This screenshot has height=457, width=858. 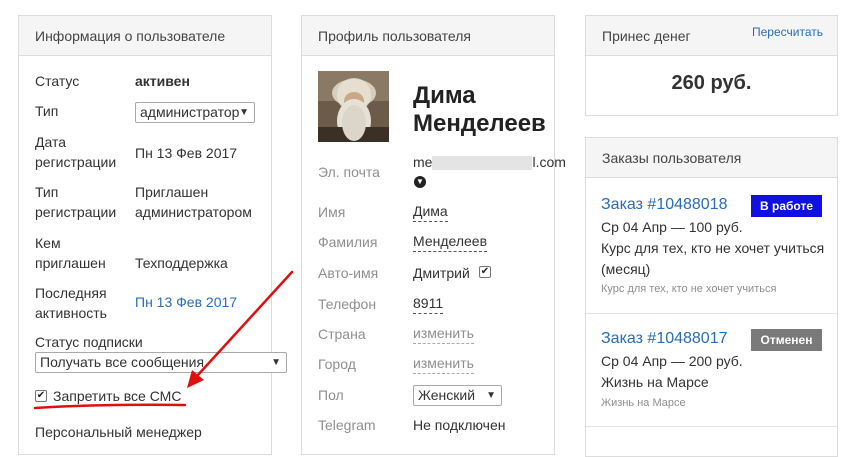 I want to click on order-date-price: Ср 04 Апр — 200 руб., so click(x=672, y=361).